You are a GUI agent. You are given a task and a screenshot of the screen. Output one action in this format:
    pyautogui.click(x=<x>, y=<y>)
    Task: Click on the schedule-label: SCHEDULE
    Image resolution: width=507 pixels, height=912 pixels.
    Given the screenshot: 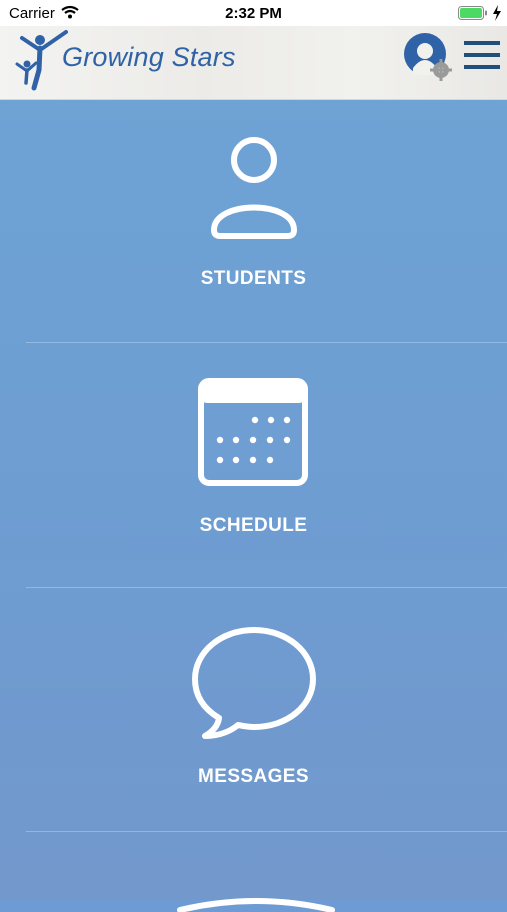 What is the action you would take?
    pyautogui.click(x=253, y=525)
    